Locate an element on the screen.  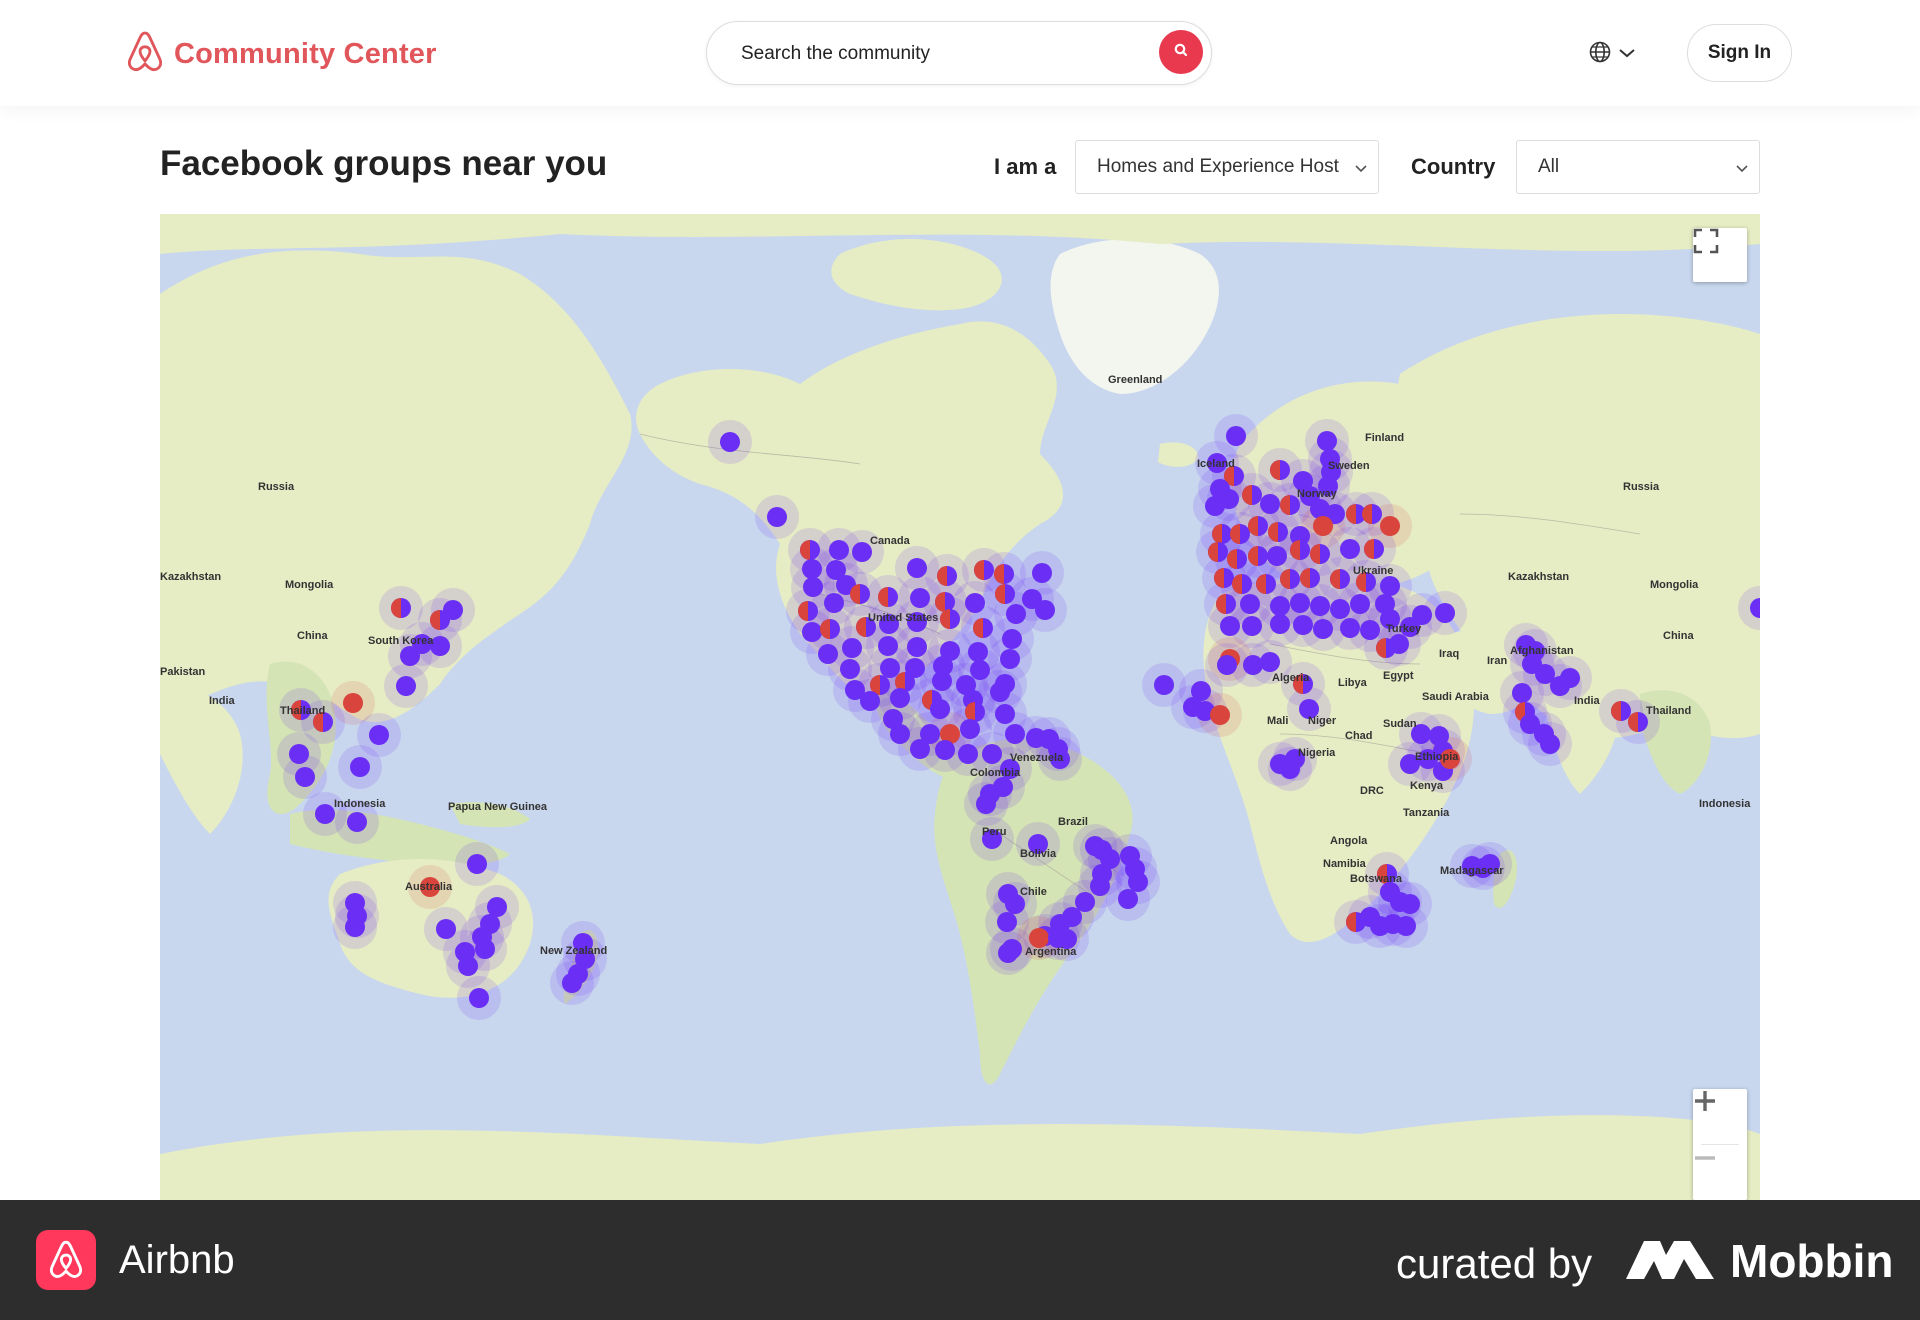
sign-in-button: Sign In is located at coordinates (1739, 53).